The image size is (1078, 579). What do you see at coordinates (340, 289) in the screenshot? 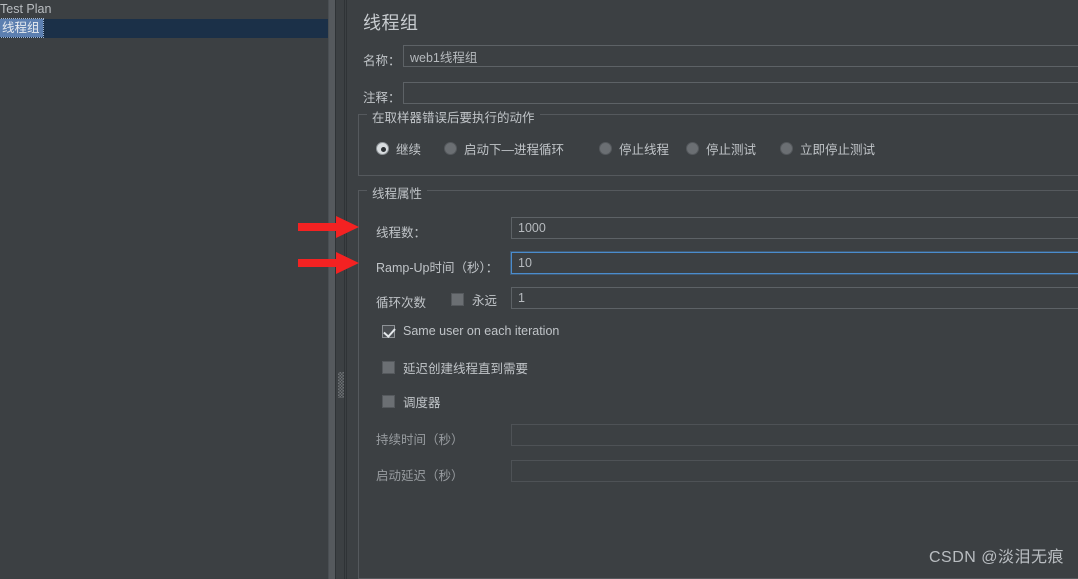
I see `panel-splitter` at bounding box center [340, 289].